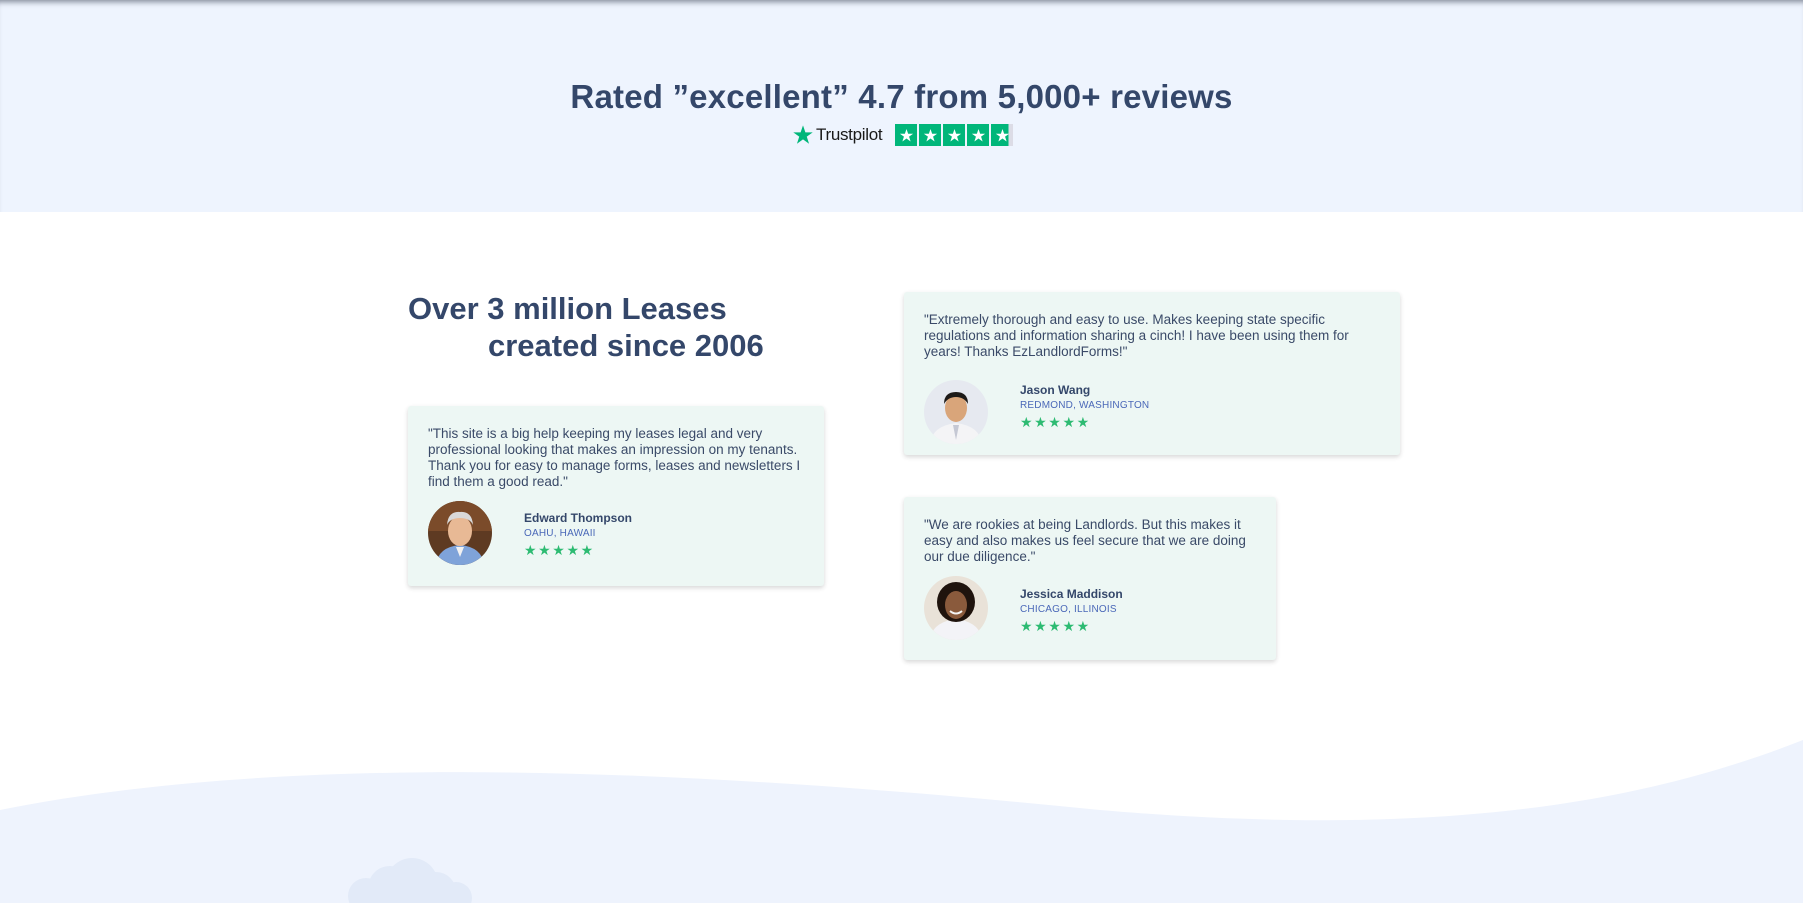  I want to click on headline-line-1: Over 3 million Leases, so click(567, 308).